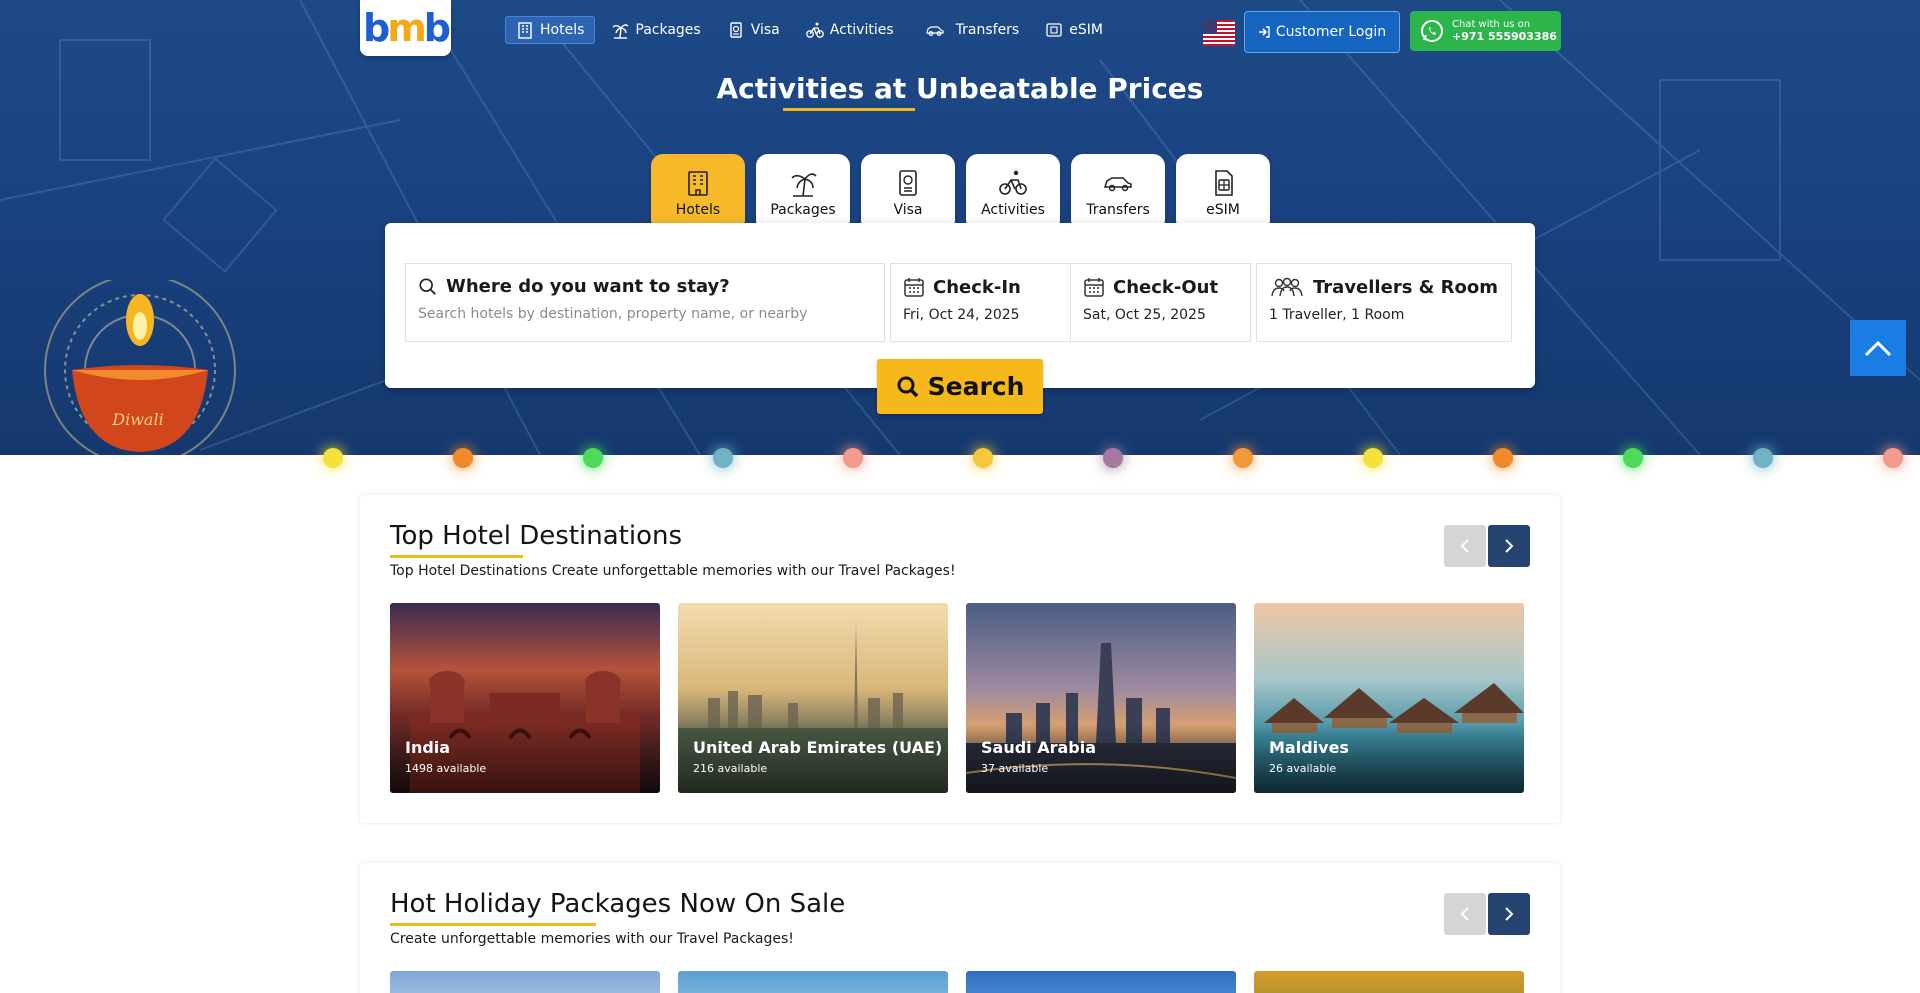 This screenshot has width=1920, height=993. Describe the element at coordinates (525, 698) in the screenshot. I see `destination-card-india: India 1498 available` at that location.